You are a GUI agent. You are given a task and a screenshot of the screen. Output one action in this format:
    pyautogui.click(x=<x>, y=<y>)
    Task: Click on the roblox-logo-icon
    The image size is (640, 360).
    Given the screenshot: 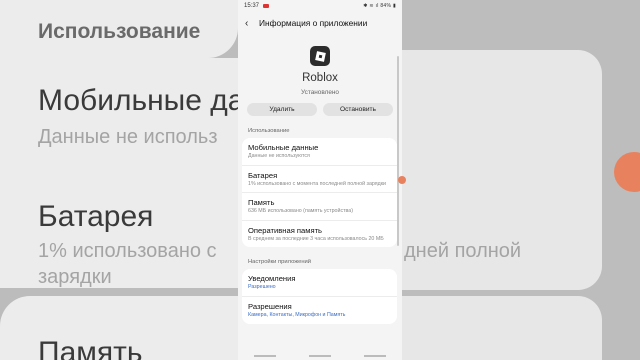 What is the action you would take?
    pyautogui.click(x=320, y=56)
    